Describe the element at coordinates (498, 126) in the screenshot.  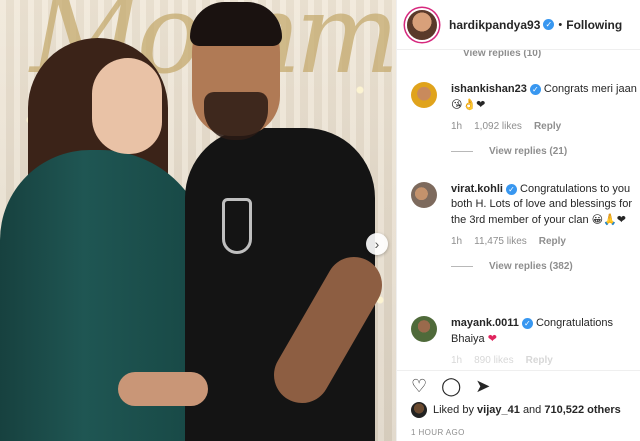
I see `comment-likes: 1,092 likes` at that location.